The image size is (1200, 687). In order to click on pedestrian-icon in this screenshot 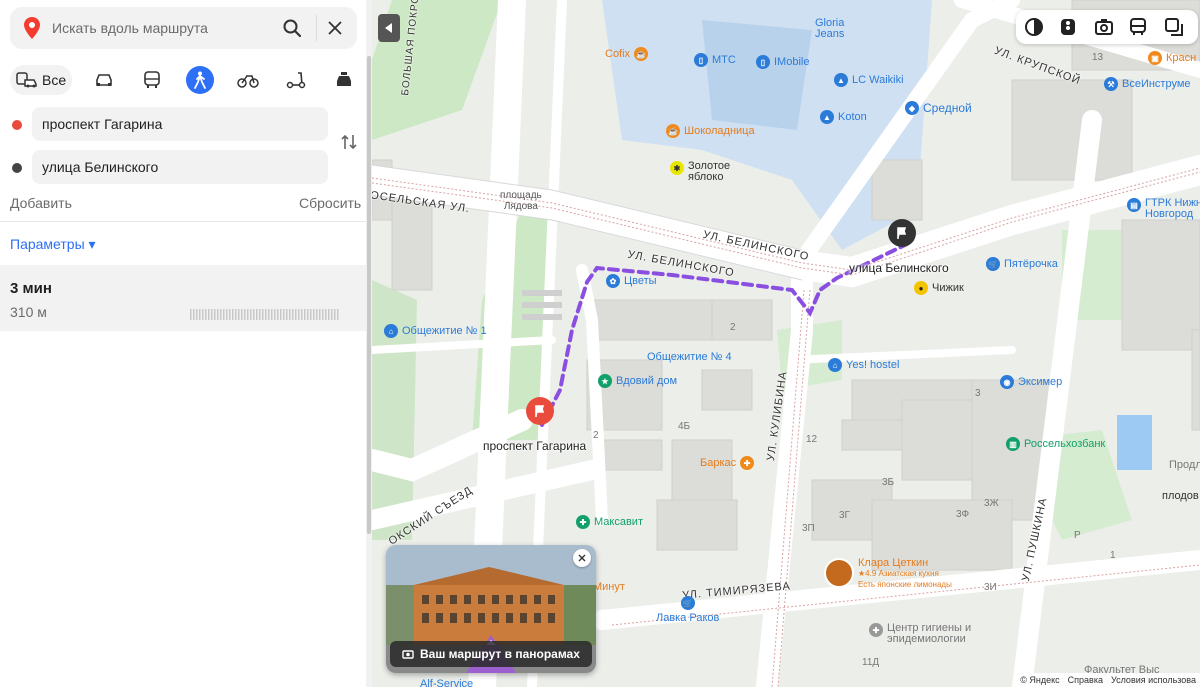, I will do `click(200, 80)`.